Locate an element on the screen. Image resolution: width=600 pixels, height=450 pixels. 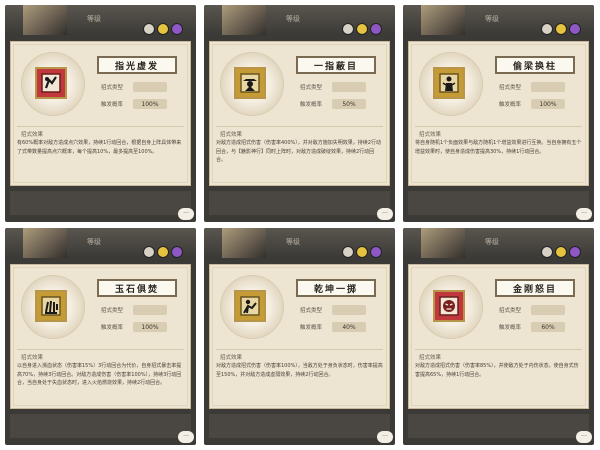
skill-name: 偷梁换柱 is located at coordinates (535, 65).